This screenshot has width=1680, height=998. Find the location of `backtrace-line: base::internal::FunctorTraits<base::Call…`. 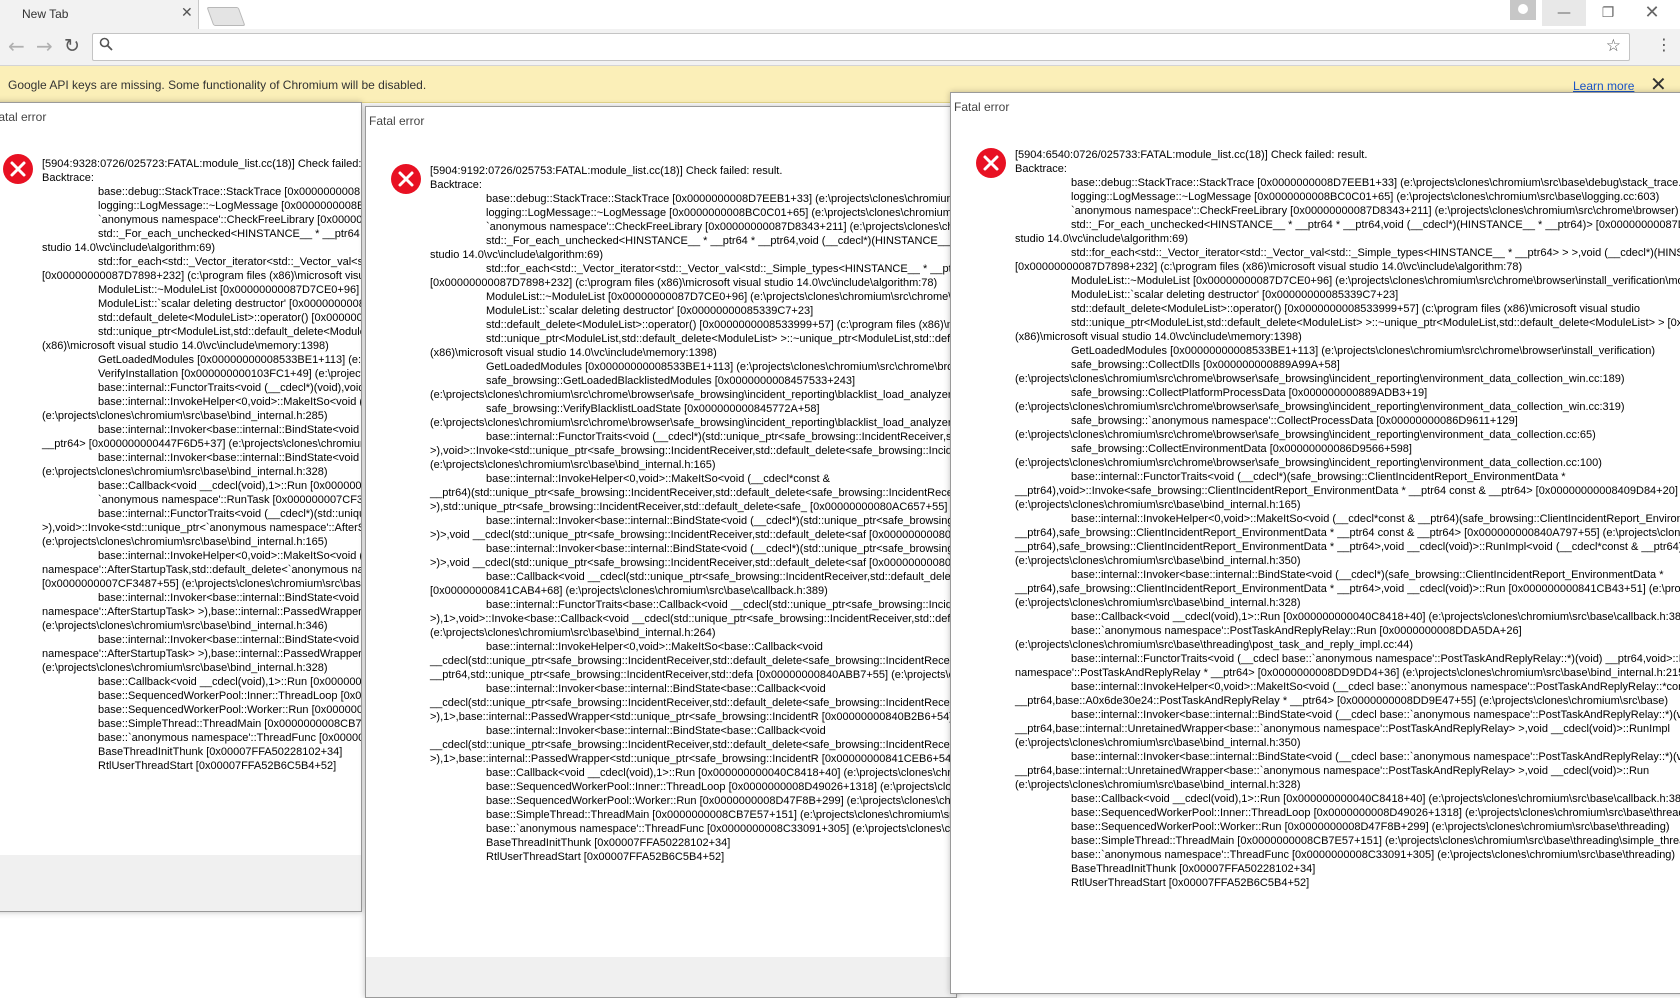

backtrace-line: base::internal::FunctorTraits<base::Call… is located at coordinates (721, 605).